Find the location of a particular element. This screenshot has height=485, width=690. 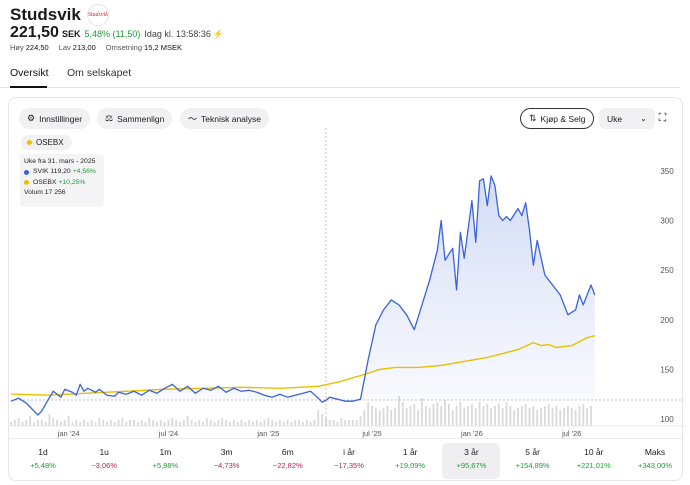

period-change: +19,09% is located at coordinates (410, 465).